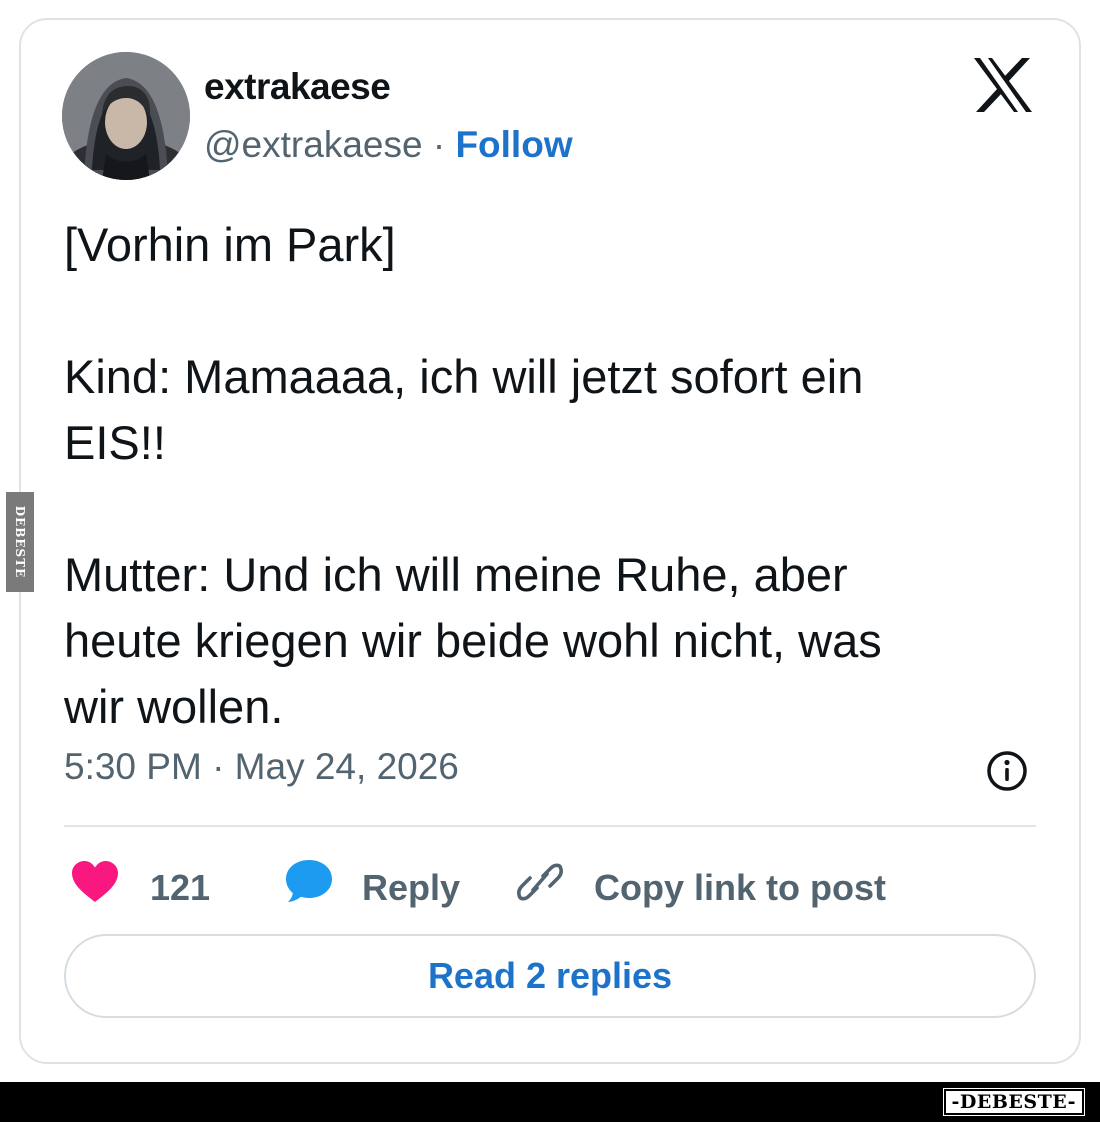 The width and height of the screenshot is (1100, 1122). What do you see at coordinates (540, 882) in the screenshot?
I see `link-icon` at bounding box center [540, 882].